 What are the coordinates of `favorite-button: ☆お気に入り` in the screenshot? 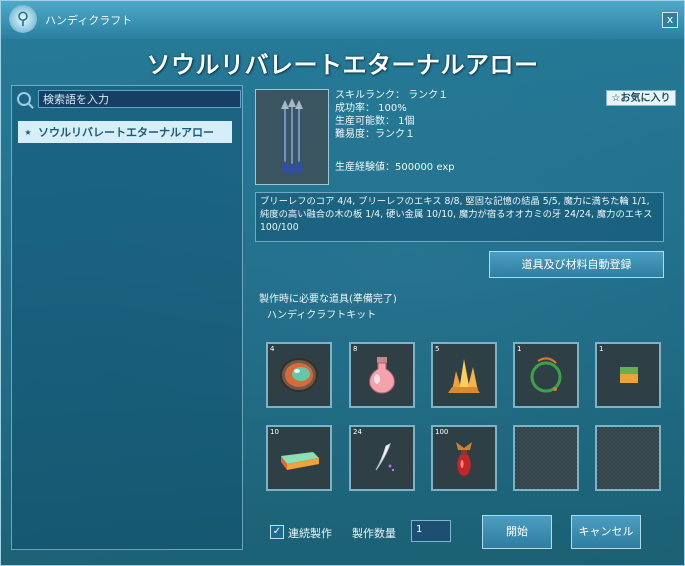 It's located at (641, 98).